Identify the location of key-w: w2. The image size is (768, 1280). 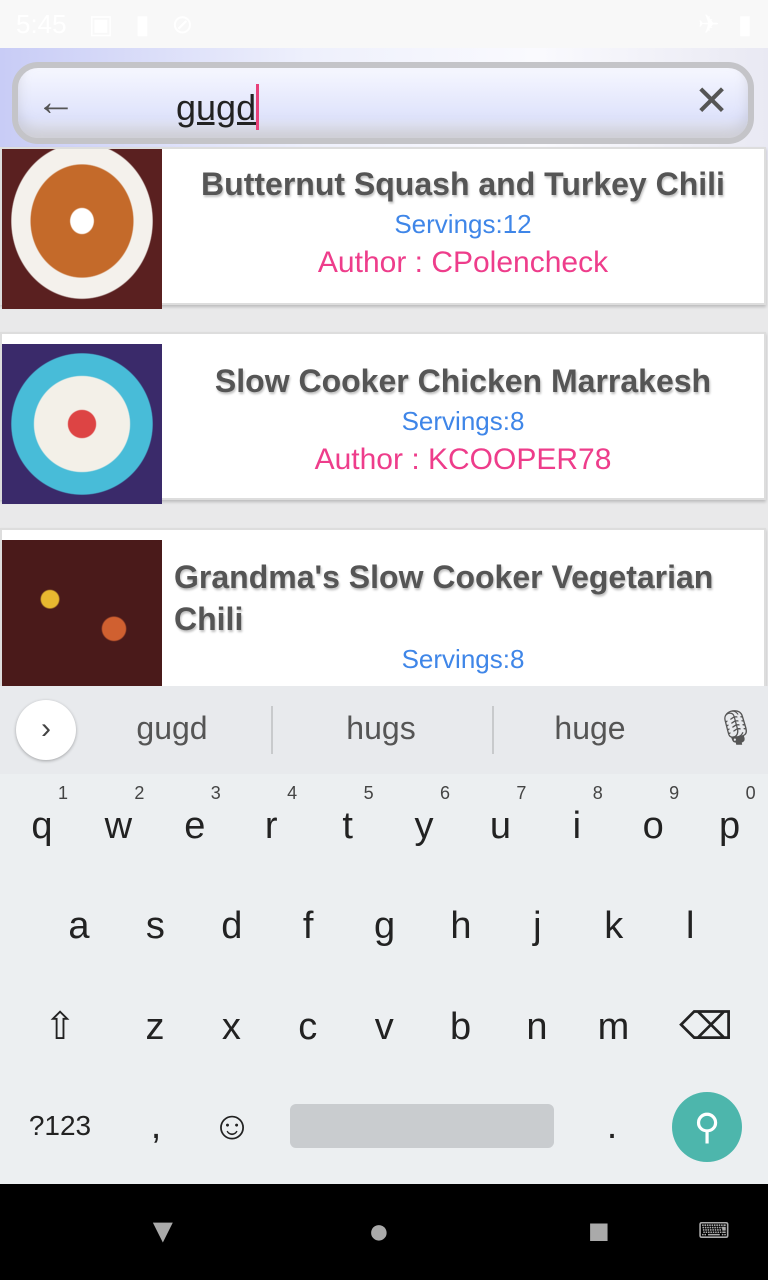
(118, 824).